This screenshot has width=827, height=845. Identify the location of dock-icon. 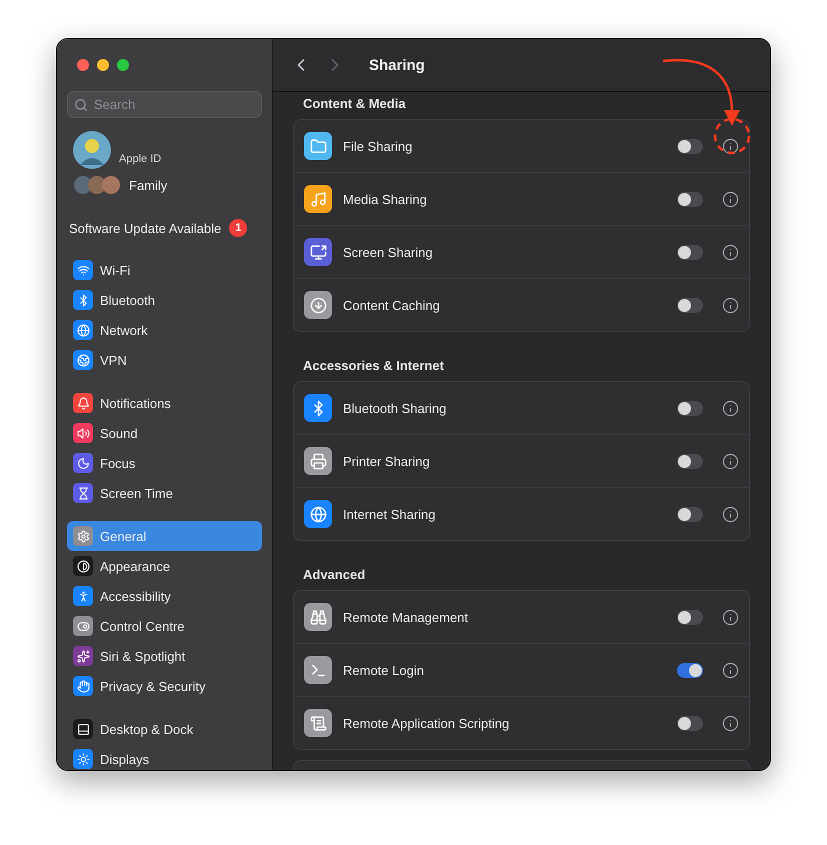
(83, 729).